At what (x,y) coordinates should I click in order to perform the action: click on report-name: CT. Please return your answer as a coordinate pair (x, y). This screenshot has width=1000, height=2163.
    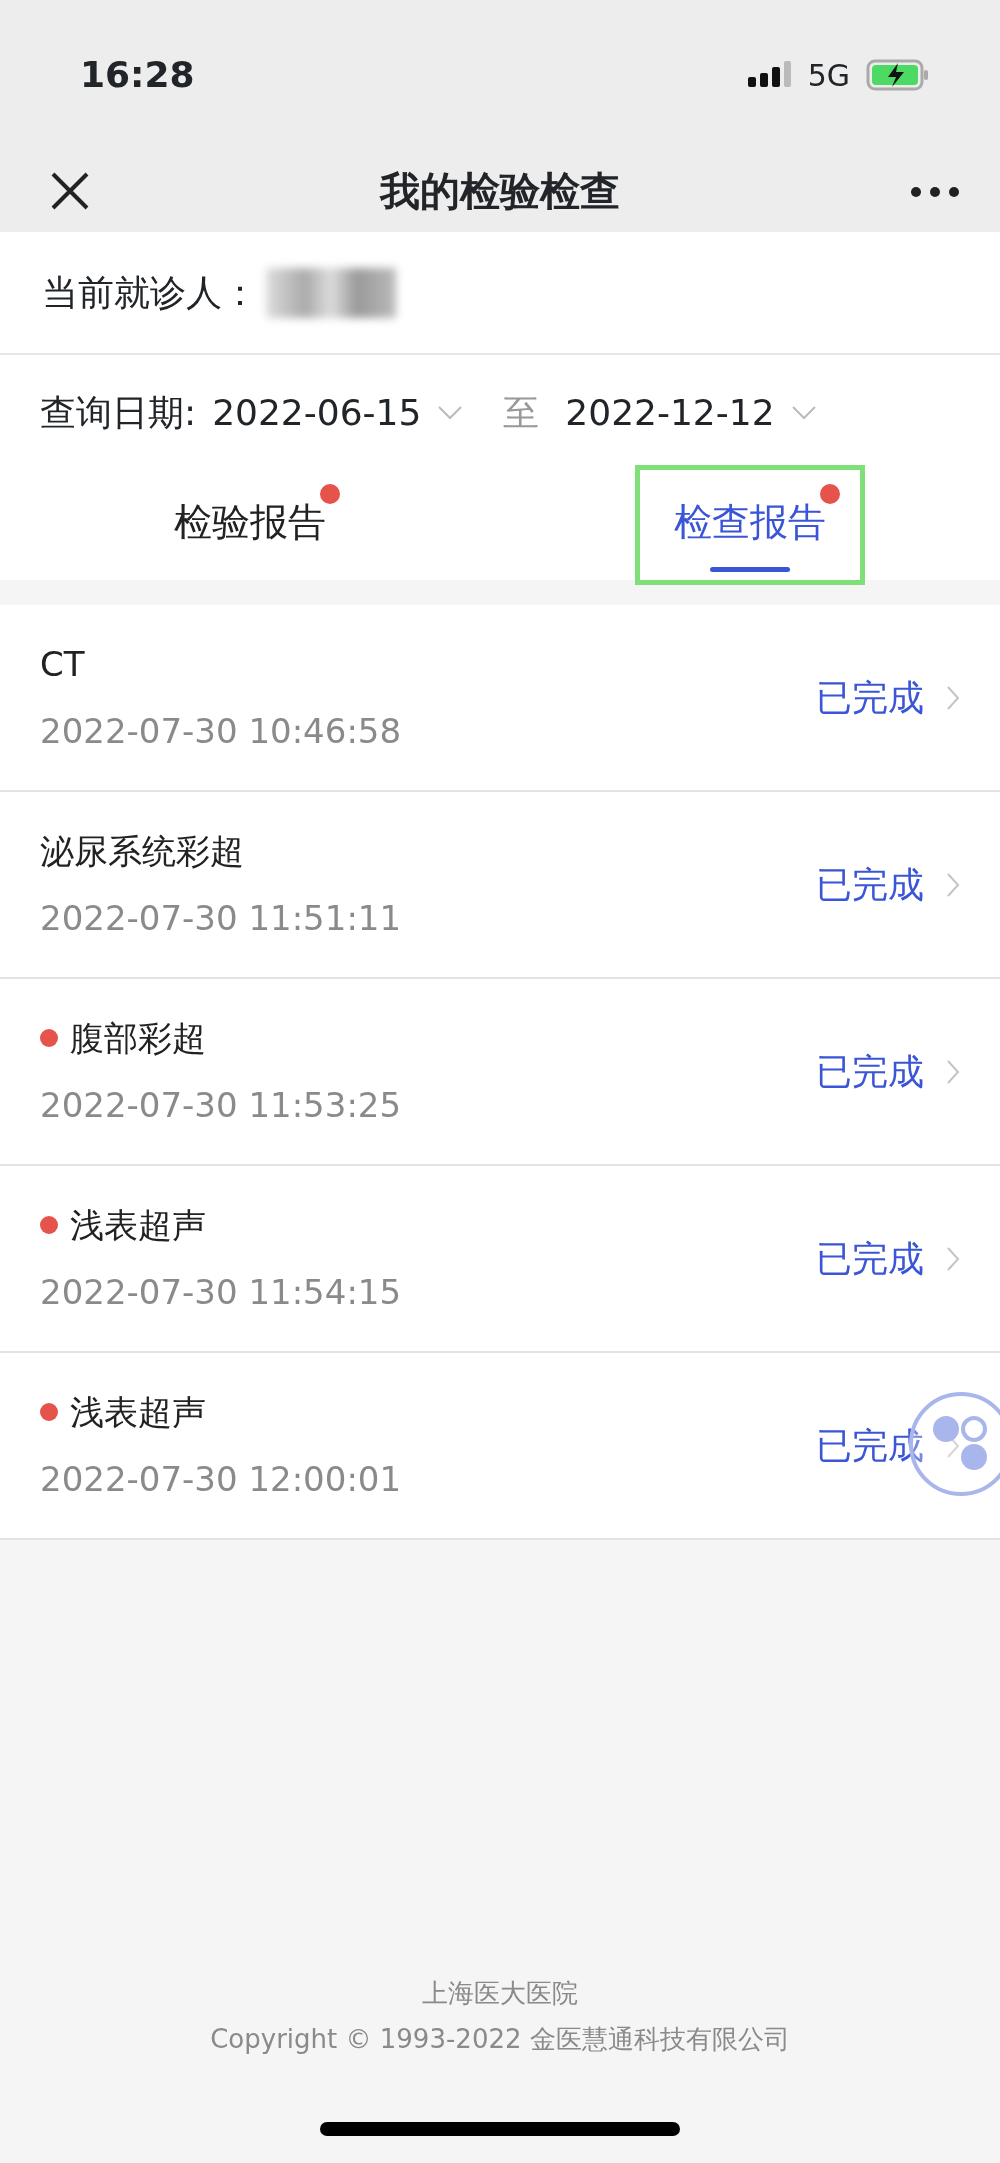
    Looking at the image, I should click on (62, 664).